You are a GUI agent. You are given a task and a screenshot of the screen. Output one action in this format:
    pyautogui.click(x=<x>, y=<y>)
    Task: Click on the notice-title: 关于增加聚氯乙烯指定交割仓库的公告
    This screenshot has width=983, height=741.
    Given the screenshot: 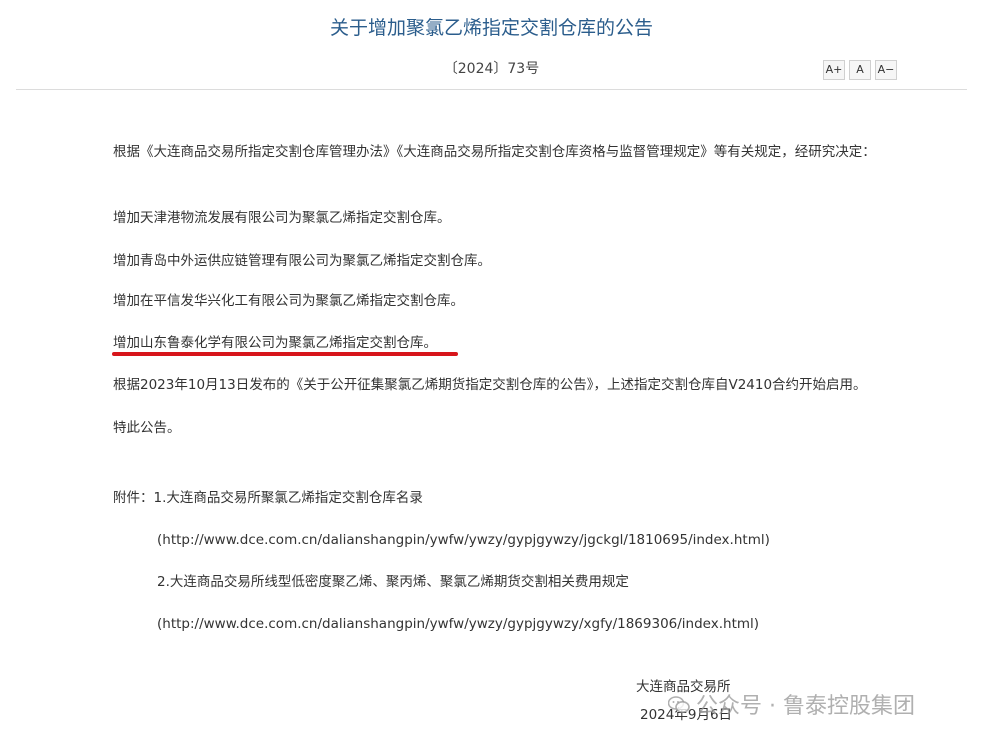 What is the action you would take?
    pyautogui.click(x=491, y=28)
    